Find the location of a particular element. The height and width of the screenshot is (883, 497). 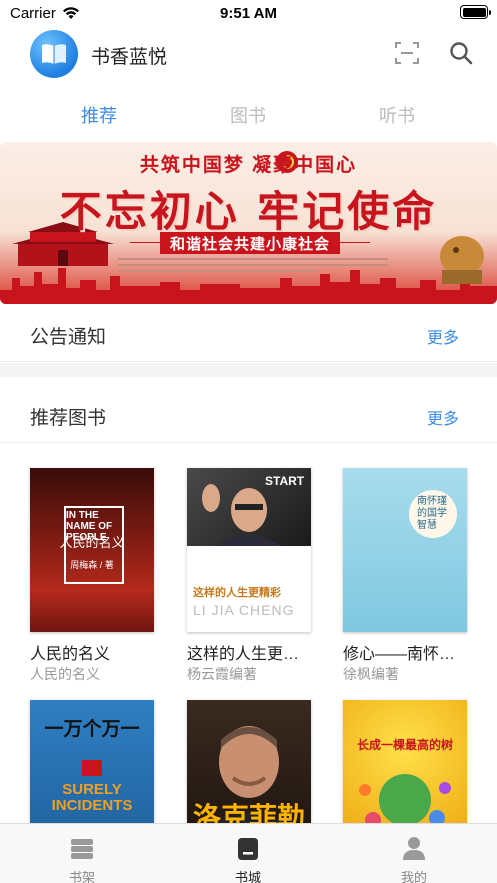

tab-bookstore-label: 书城 is located at coordinates (247, 876).